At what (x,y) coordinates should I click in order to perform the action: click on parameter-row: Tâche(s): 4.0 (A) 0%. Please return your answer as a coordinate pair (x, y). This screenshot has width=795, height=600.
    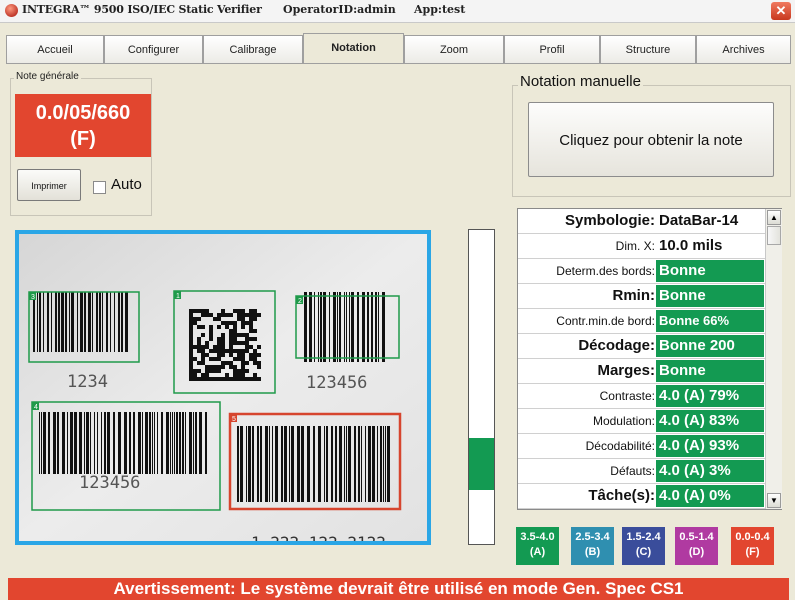
    Looking at the image, I should click on (641, 496).